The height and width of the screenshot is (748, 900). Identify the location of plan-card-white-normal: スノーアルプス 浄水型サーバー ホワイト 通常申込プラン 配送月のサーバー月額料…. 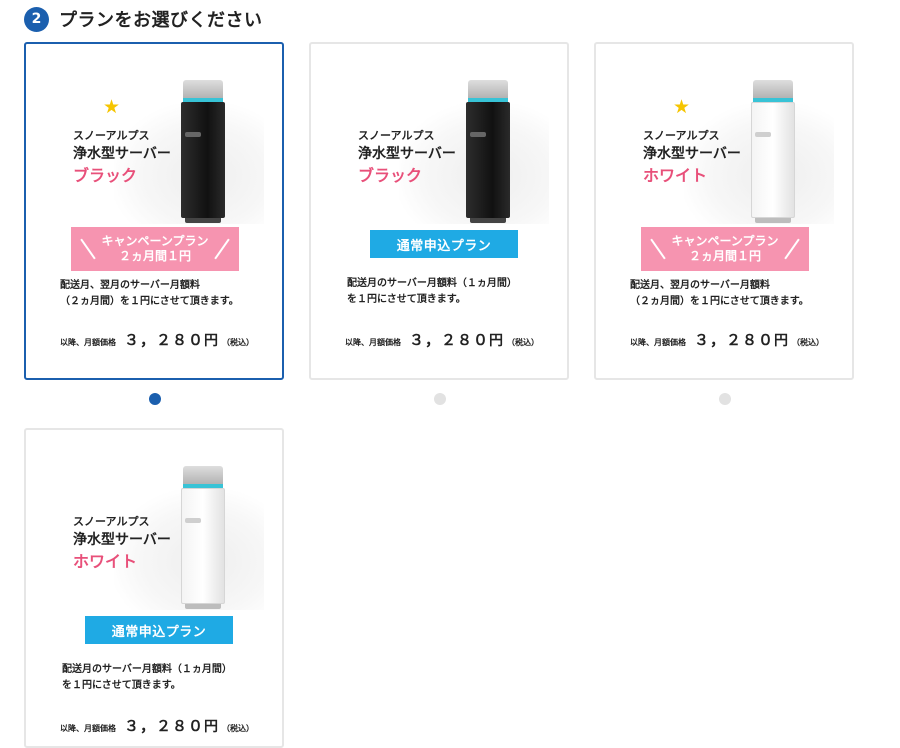
(154, 588).